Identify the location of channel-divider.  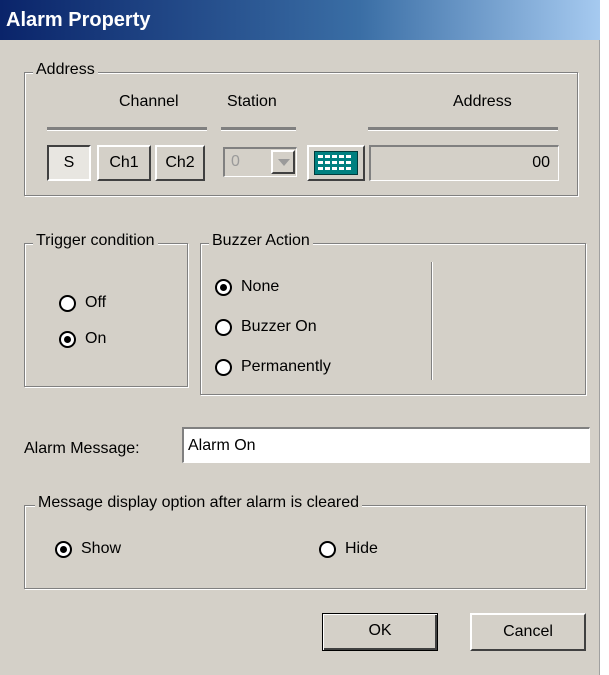
(127, 129).